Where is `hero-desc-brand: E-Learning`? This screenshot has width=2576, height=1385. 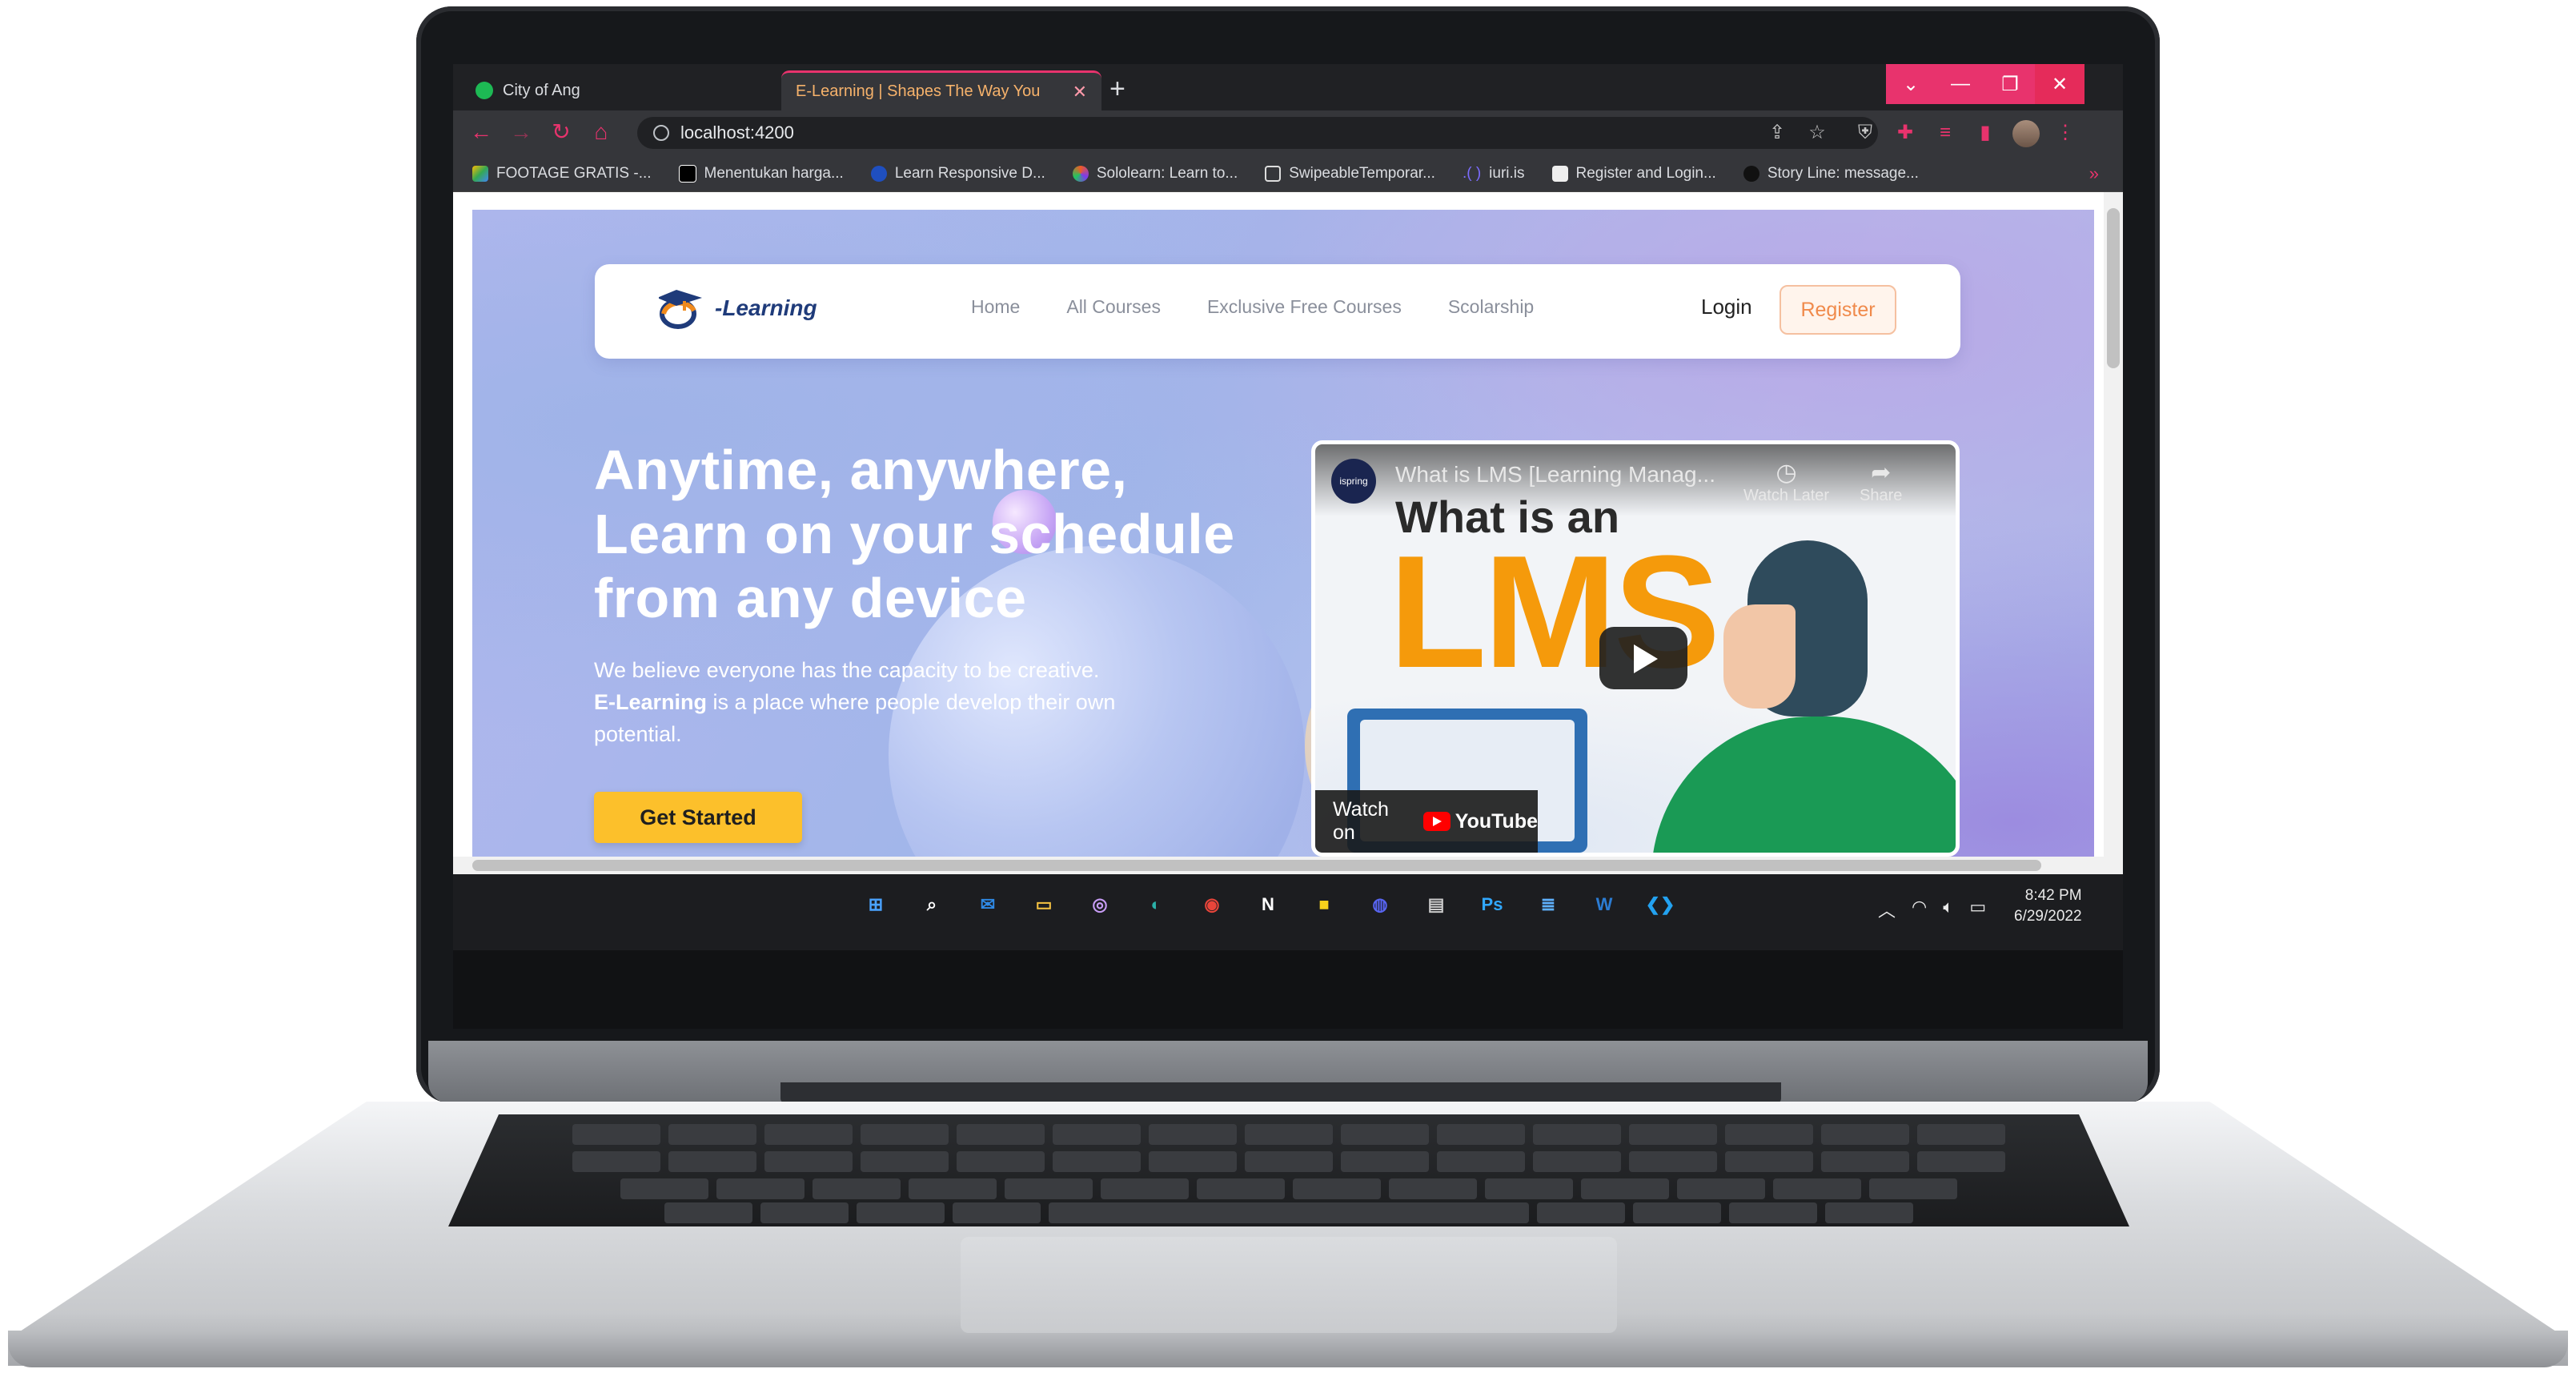
hero-desc-brand: E-Learning is located at coordinates (651, 702).